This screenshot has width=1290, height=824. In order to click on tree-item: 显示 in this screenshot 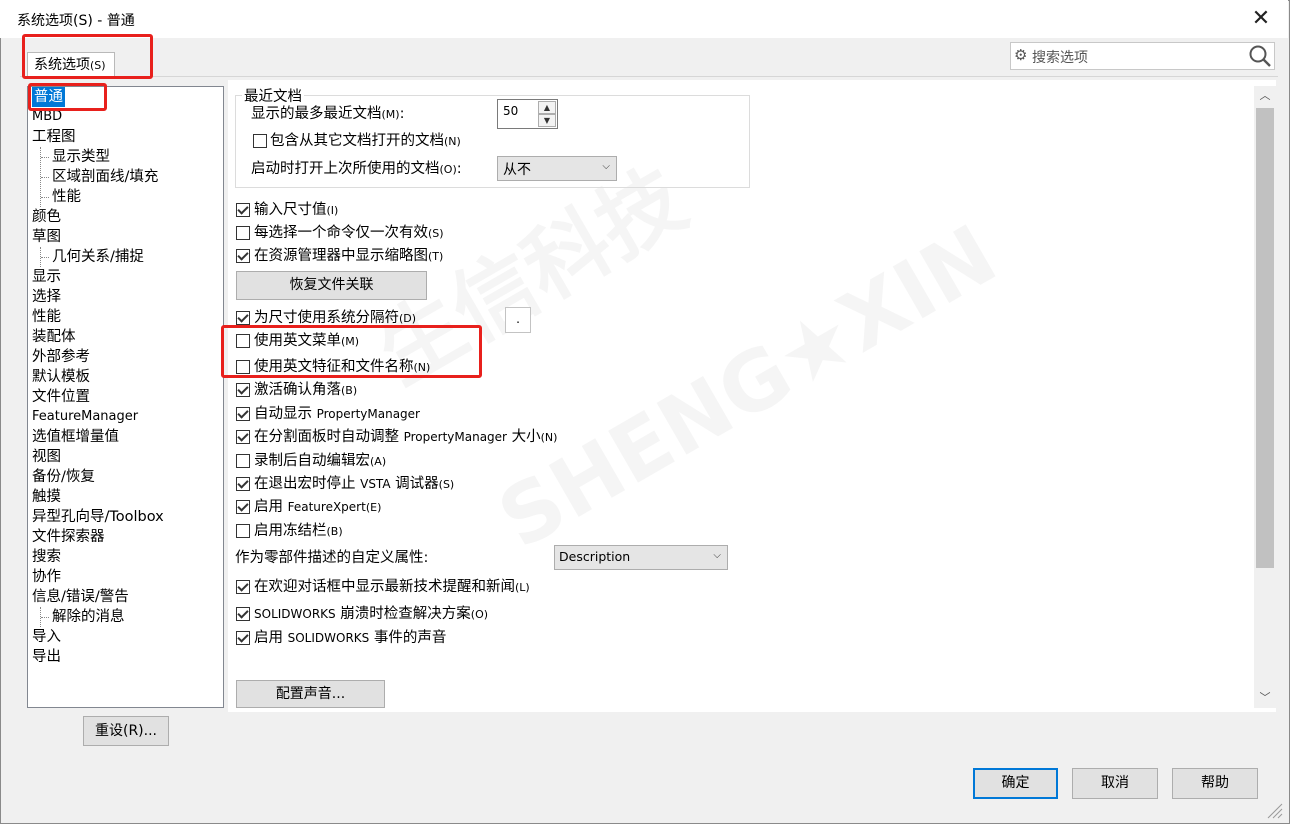, I will do `click(46, 277)`.